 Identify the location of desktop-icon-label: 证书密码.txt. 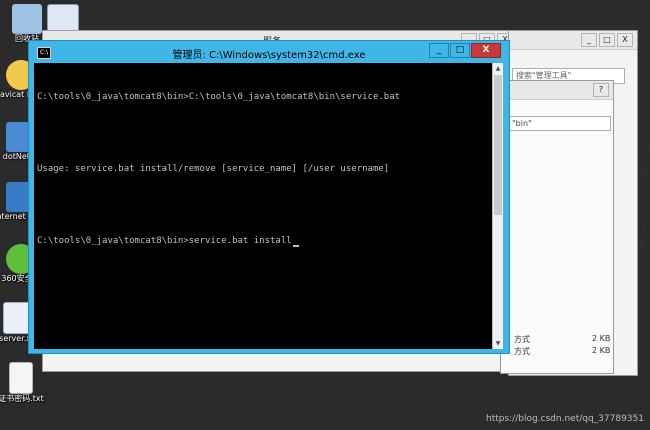
(22, 398).